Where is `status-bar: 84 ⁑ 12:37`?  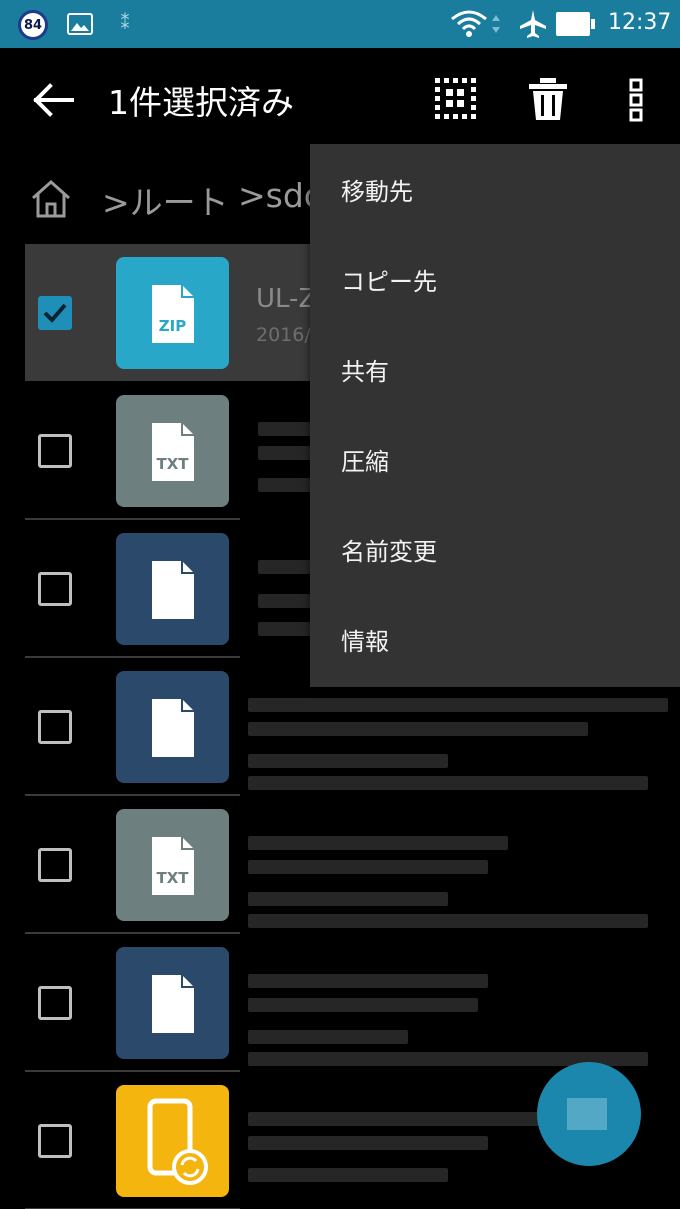
status-bar: 84 ⁑ 12:37 is located at coordinates (340, 24).